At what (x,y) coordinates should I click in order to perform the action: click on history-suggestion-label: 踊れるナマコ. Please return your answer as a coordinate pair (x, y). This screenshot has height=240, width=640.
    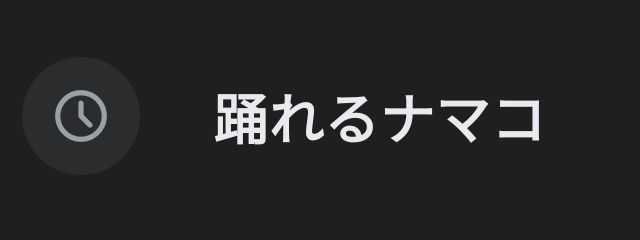
    Looking at the image, I should click on (381, 120).